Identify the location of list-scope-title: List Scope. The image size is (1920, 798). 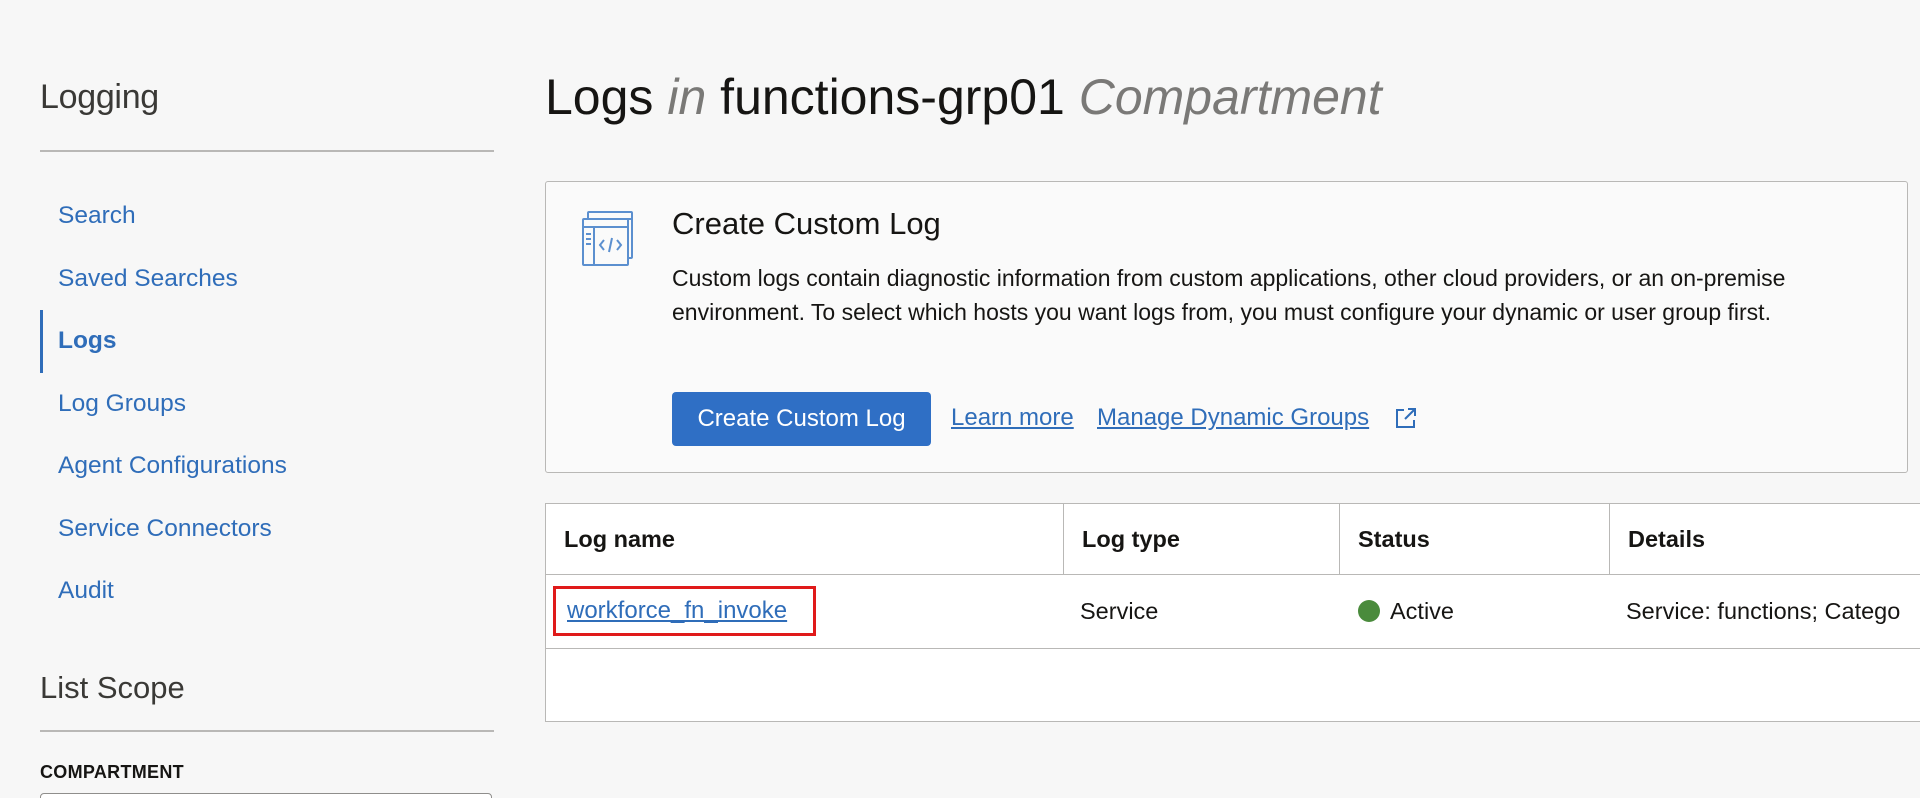
(112, 687).